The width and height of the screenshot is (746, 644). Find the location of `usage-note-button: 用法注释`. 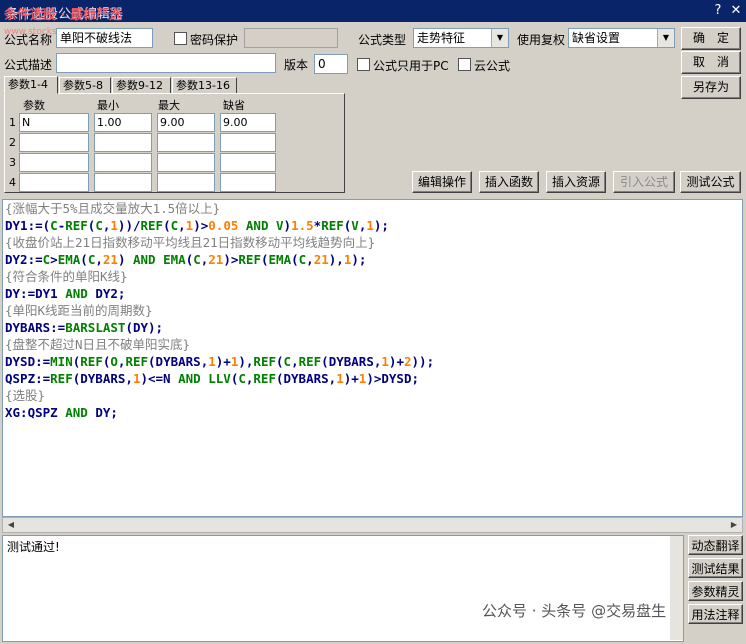

usage-note-button: 用法注释 is located at coordinates (715, 614).